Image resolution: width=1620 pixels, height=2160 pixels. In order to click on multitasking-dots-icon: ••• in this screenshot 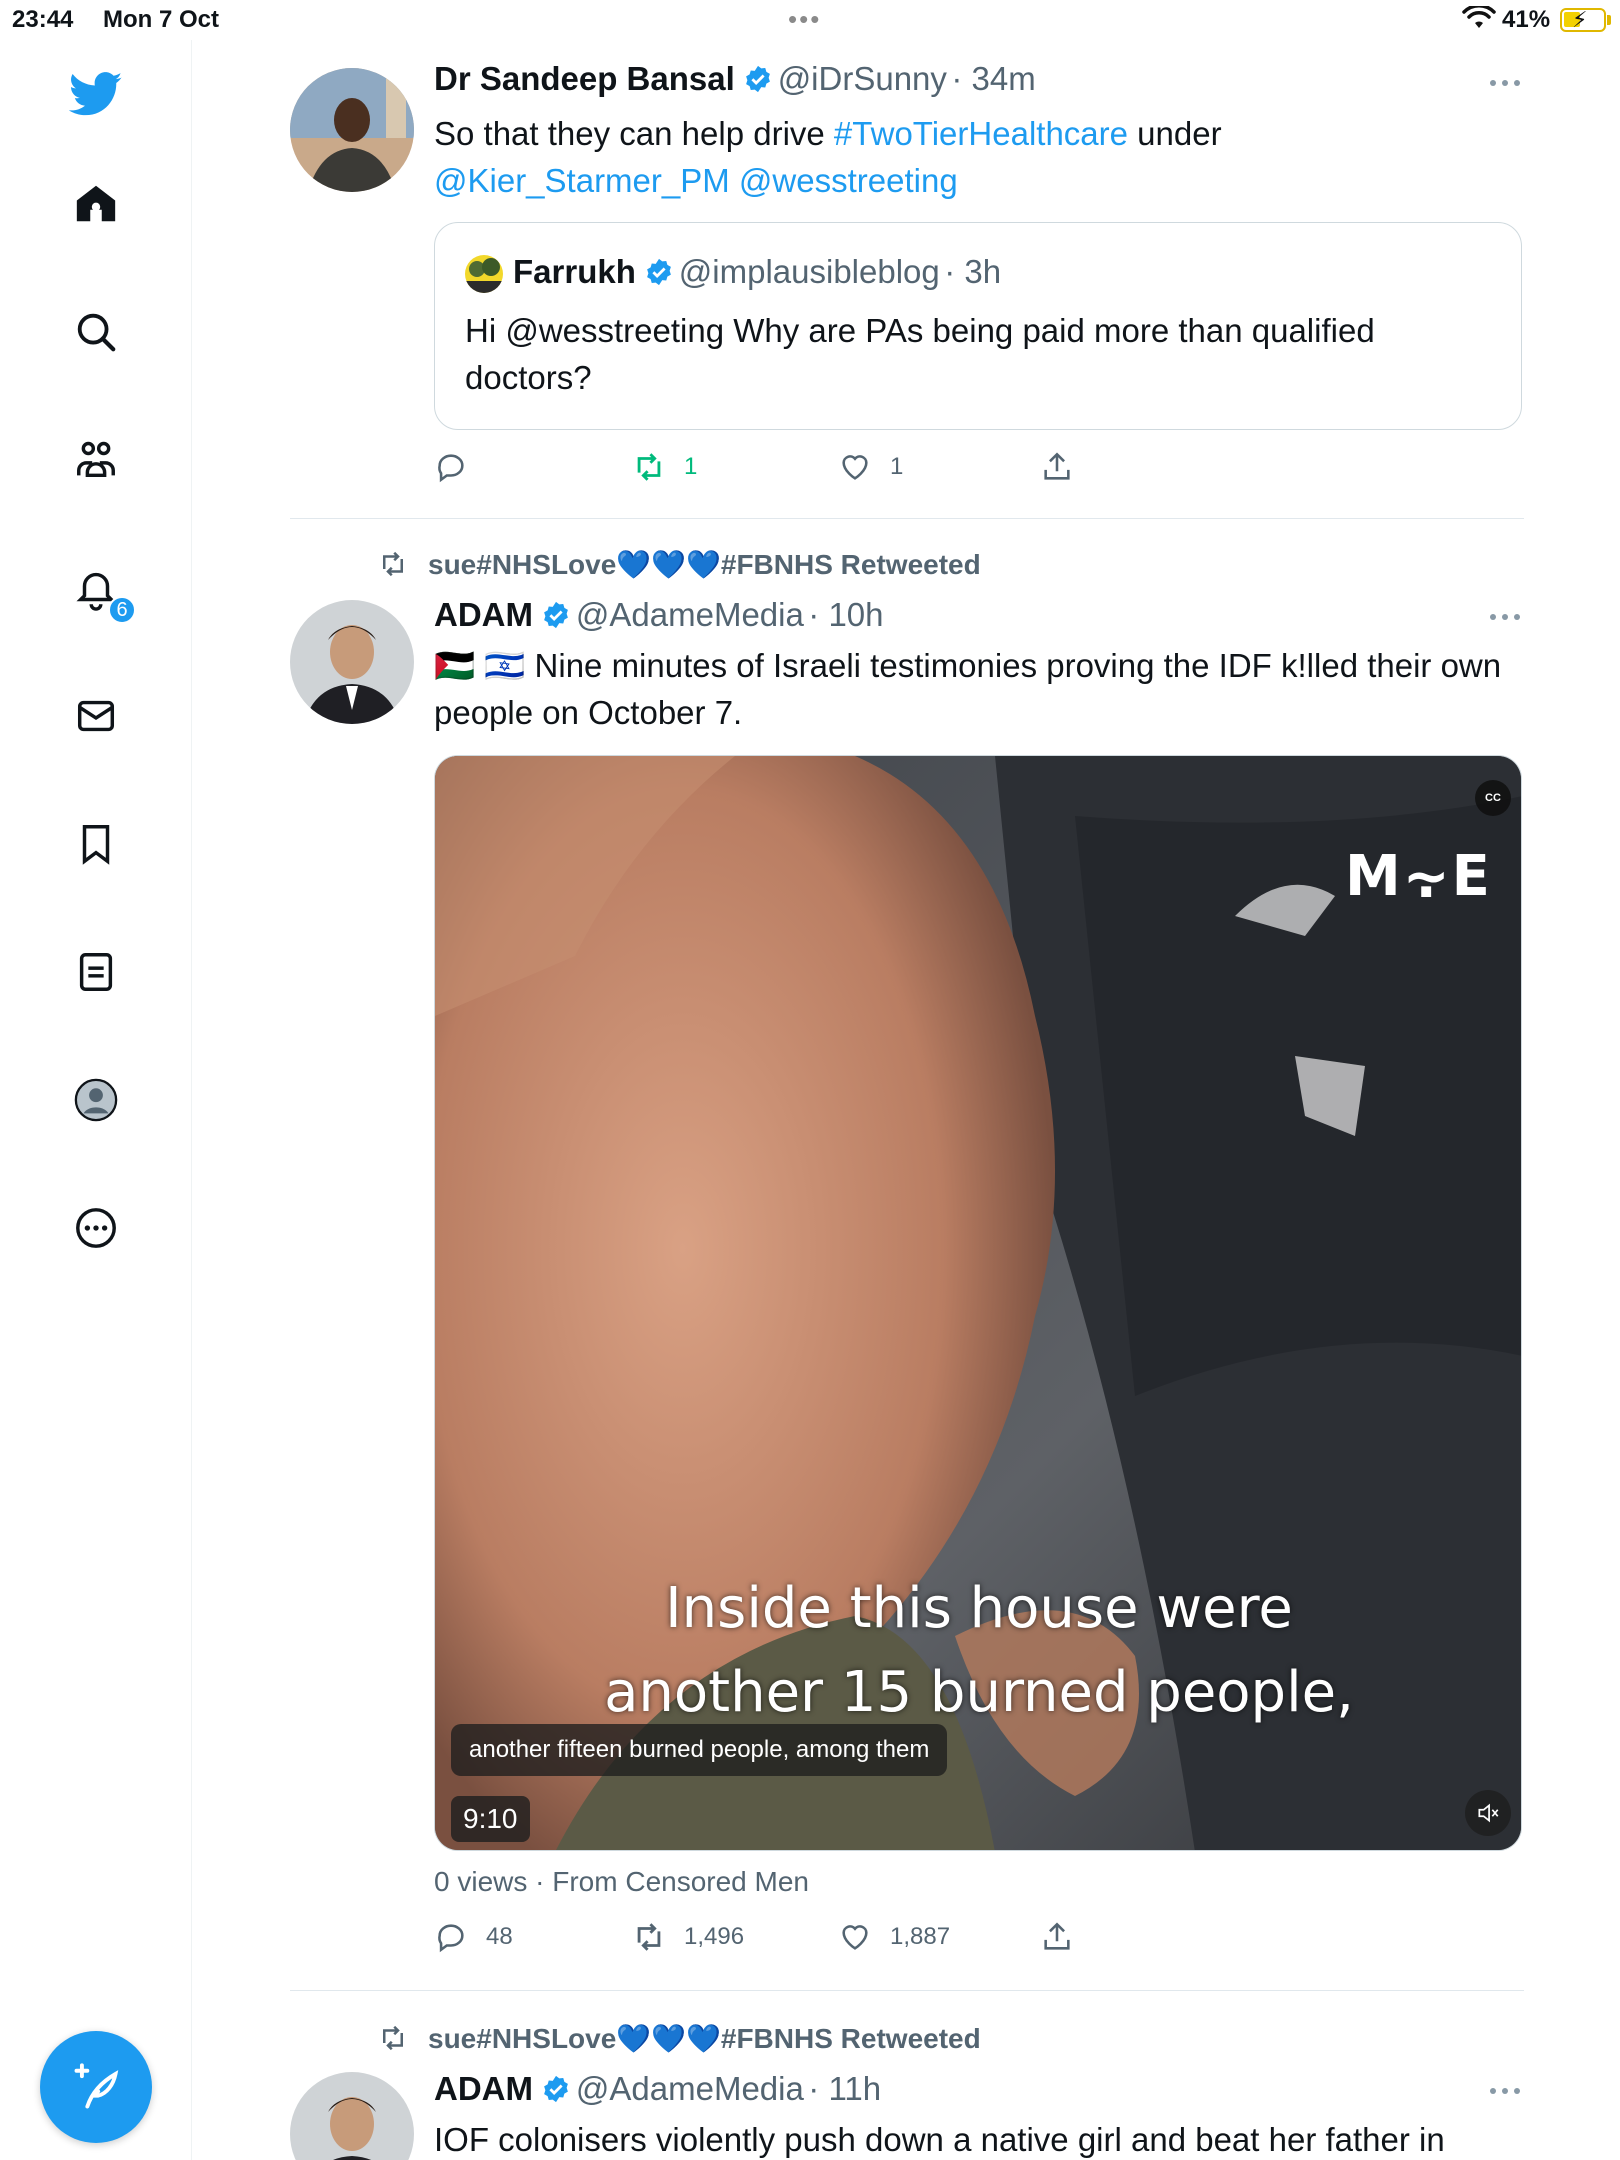, I will do `click(804, 19)`.